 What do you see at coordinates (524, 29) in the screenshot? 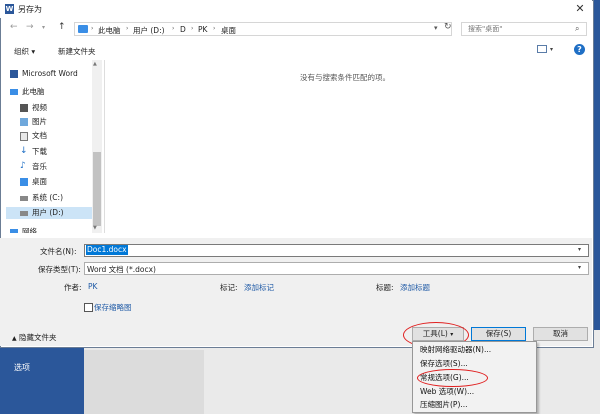
I see `search-input: 搜索"桌面"` at bounding box center [524, 29].